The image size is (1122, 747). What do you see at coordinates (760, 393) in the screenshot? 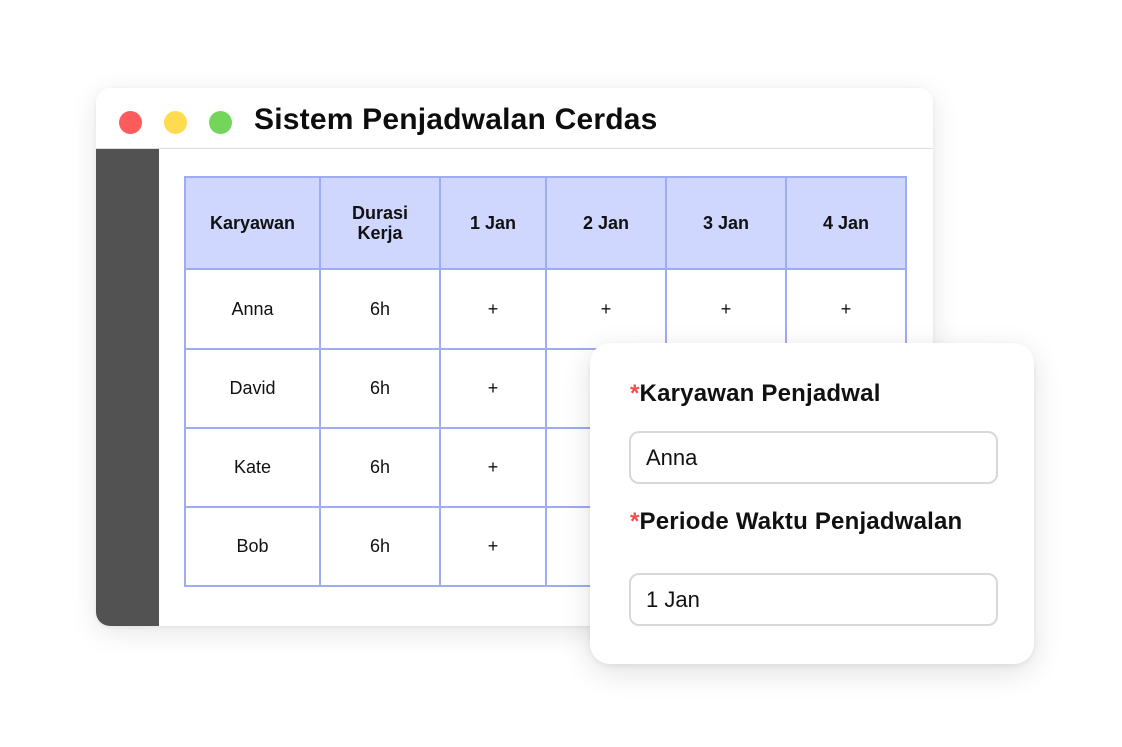
I see `employee-field-label-text: Karyawan Penjadwal` at bounding box center [760, 393].